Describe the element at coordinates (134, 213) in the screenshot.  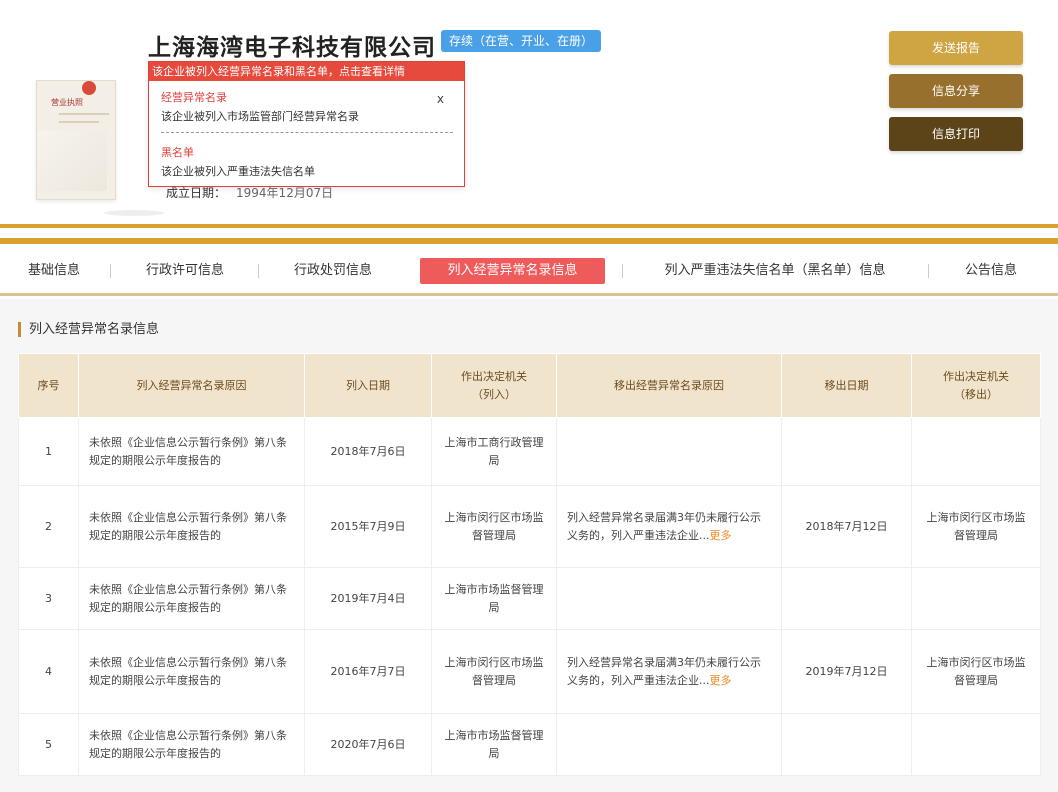
I see `license-shadow` at that location.